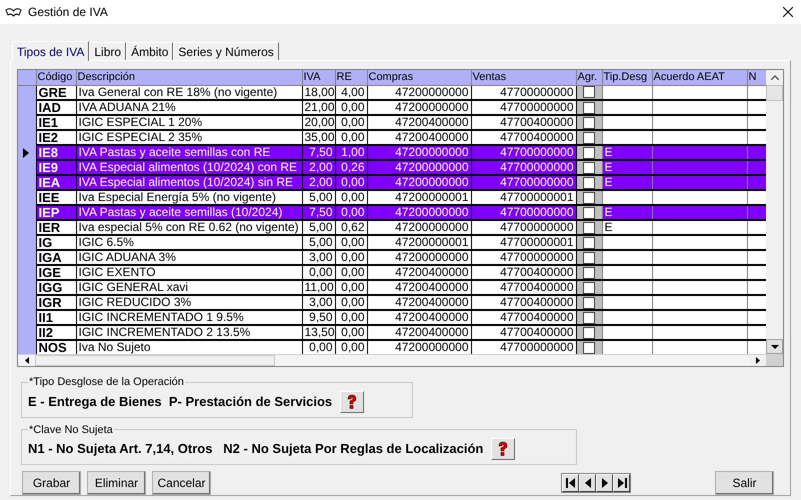  Describe the element at coordinates (13, 12) in the screenshot. I see `book-icon` at that location.